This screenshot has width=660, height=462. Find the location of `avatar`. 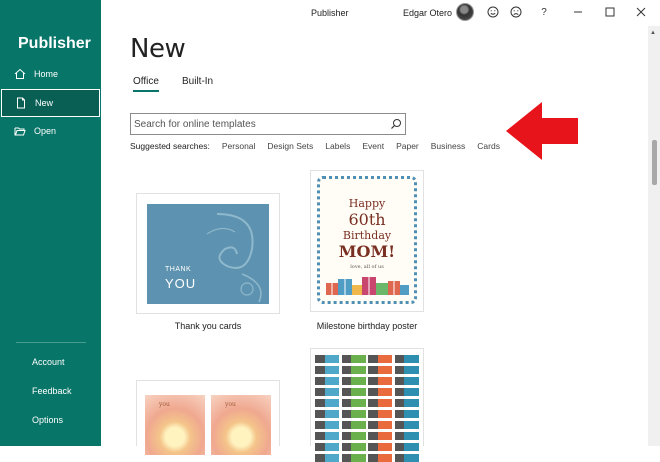

avatar is located at coordinates (465, 12).